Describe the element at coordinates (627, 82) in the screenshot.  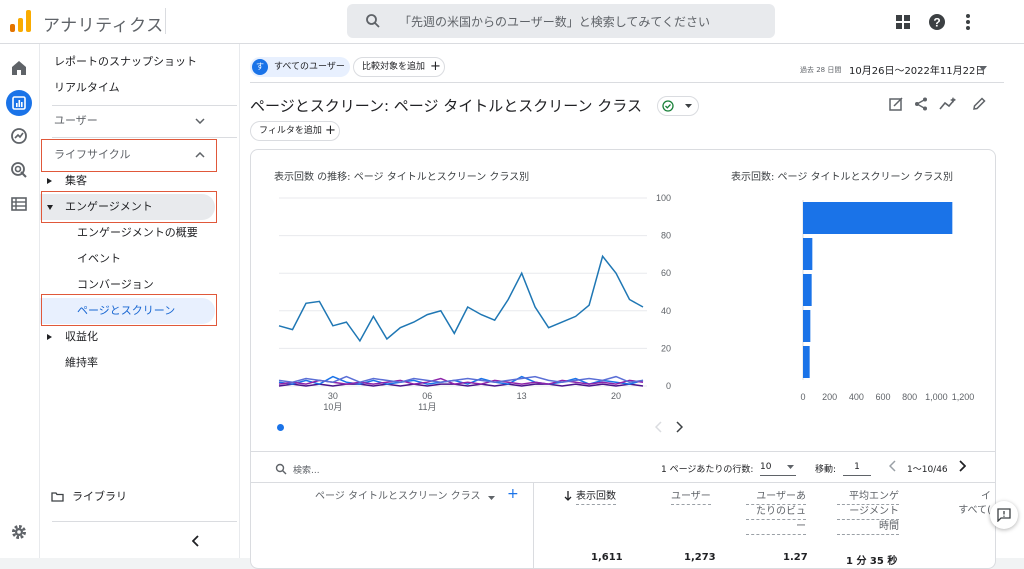
I see `header-divider` at that location.